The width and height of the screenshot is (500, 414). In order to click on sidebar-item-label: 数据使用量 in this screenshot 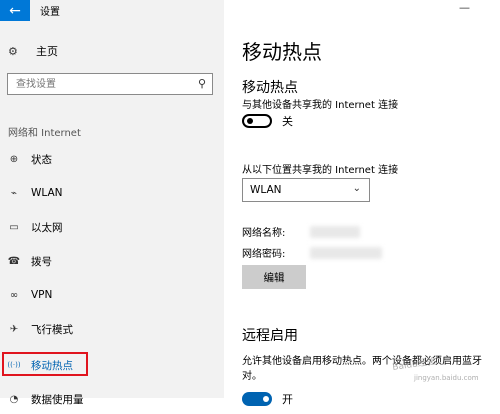, I will do `click(57, 399)`.